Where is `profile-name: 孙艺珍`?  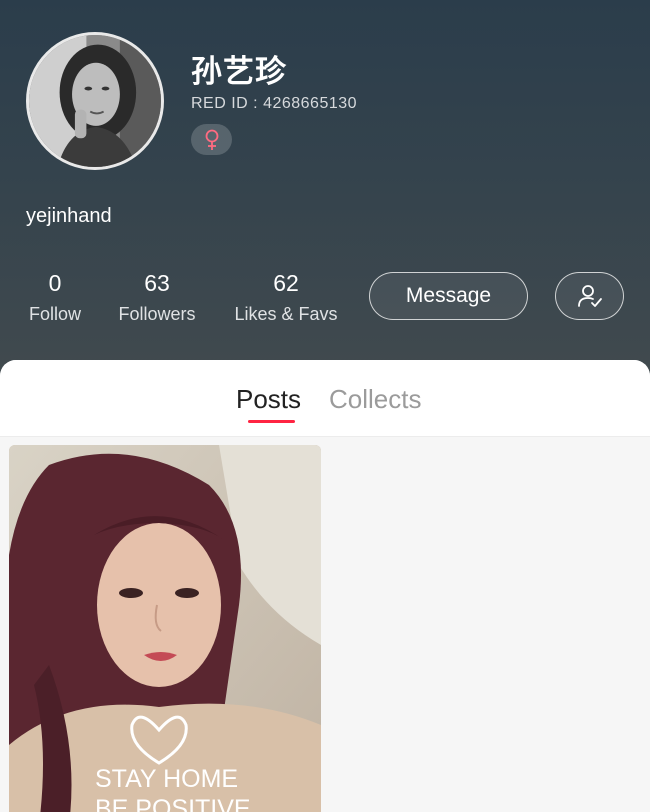
profile-name: 孙艺珍 is located at coordinates (239, 71).